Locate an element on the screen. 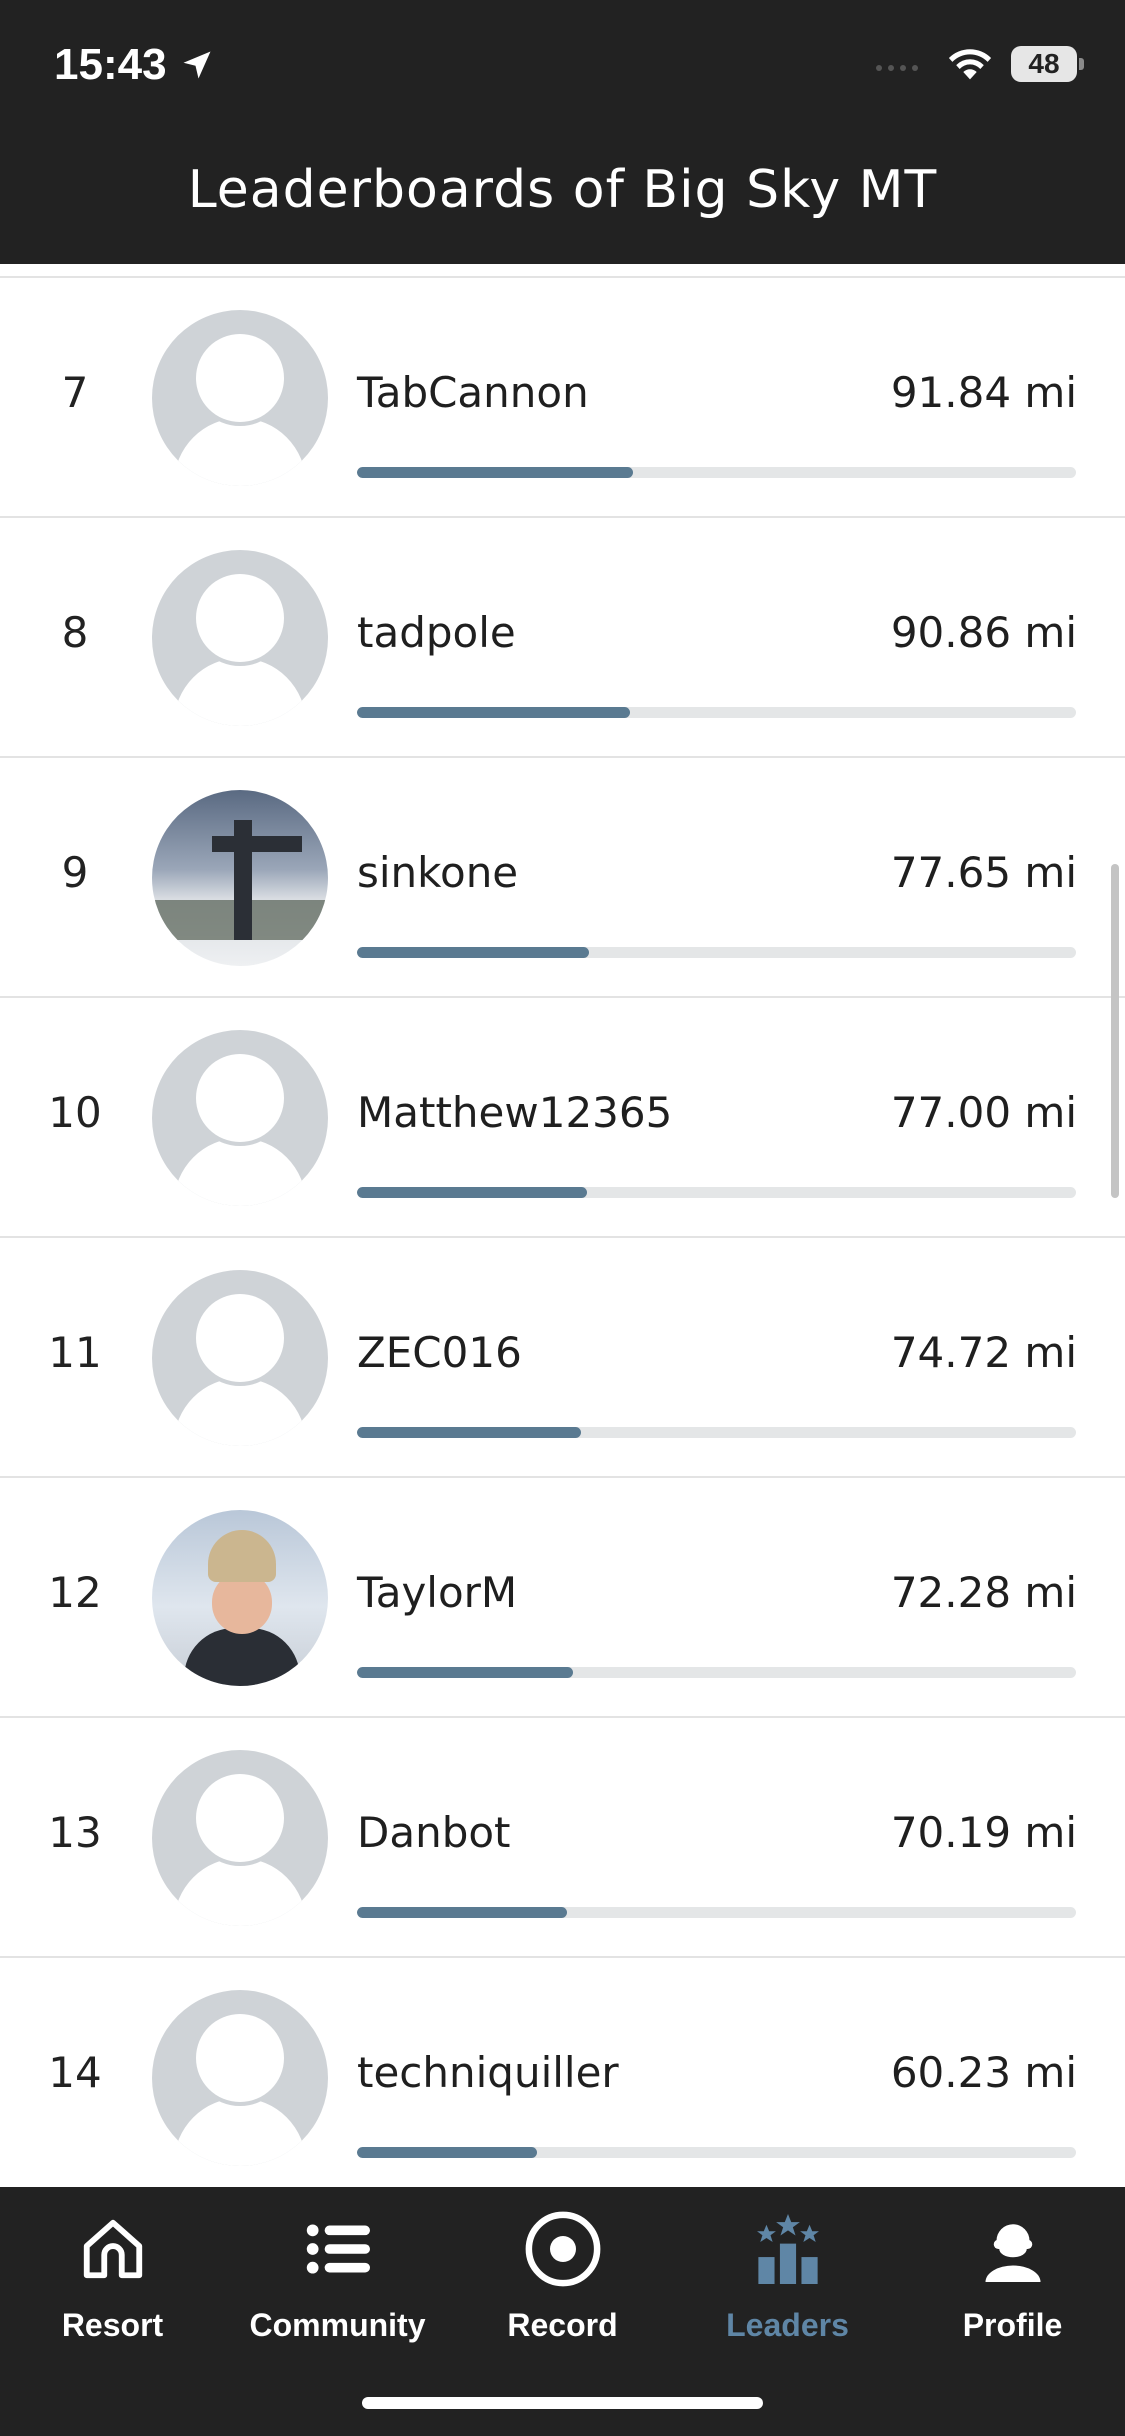 The width and height of the screenshot is (1125, 2436). user-name: ZEC016 is located at coordinates (439, 1352).